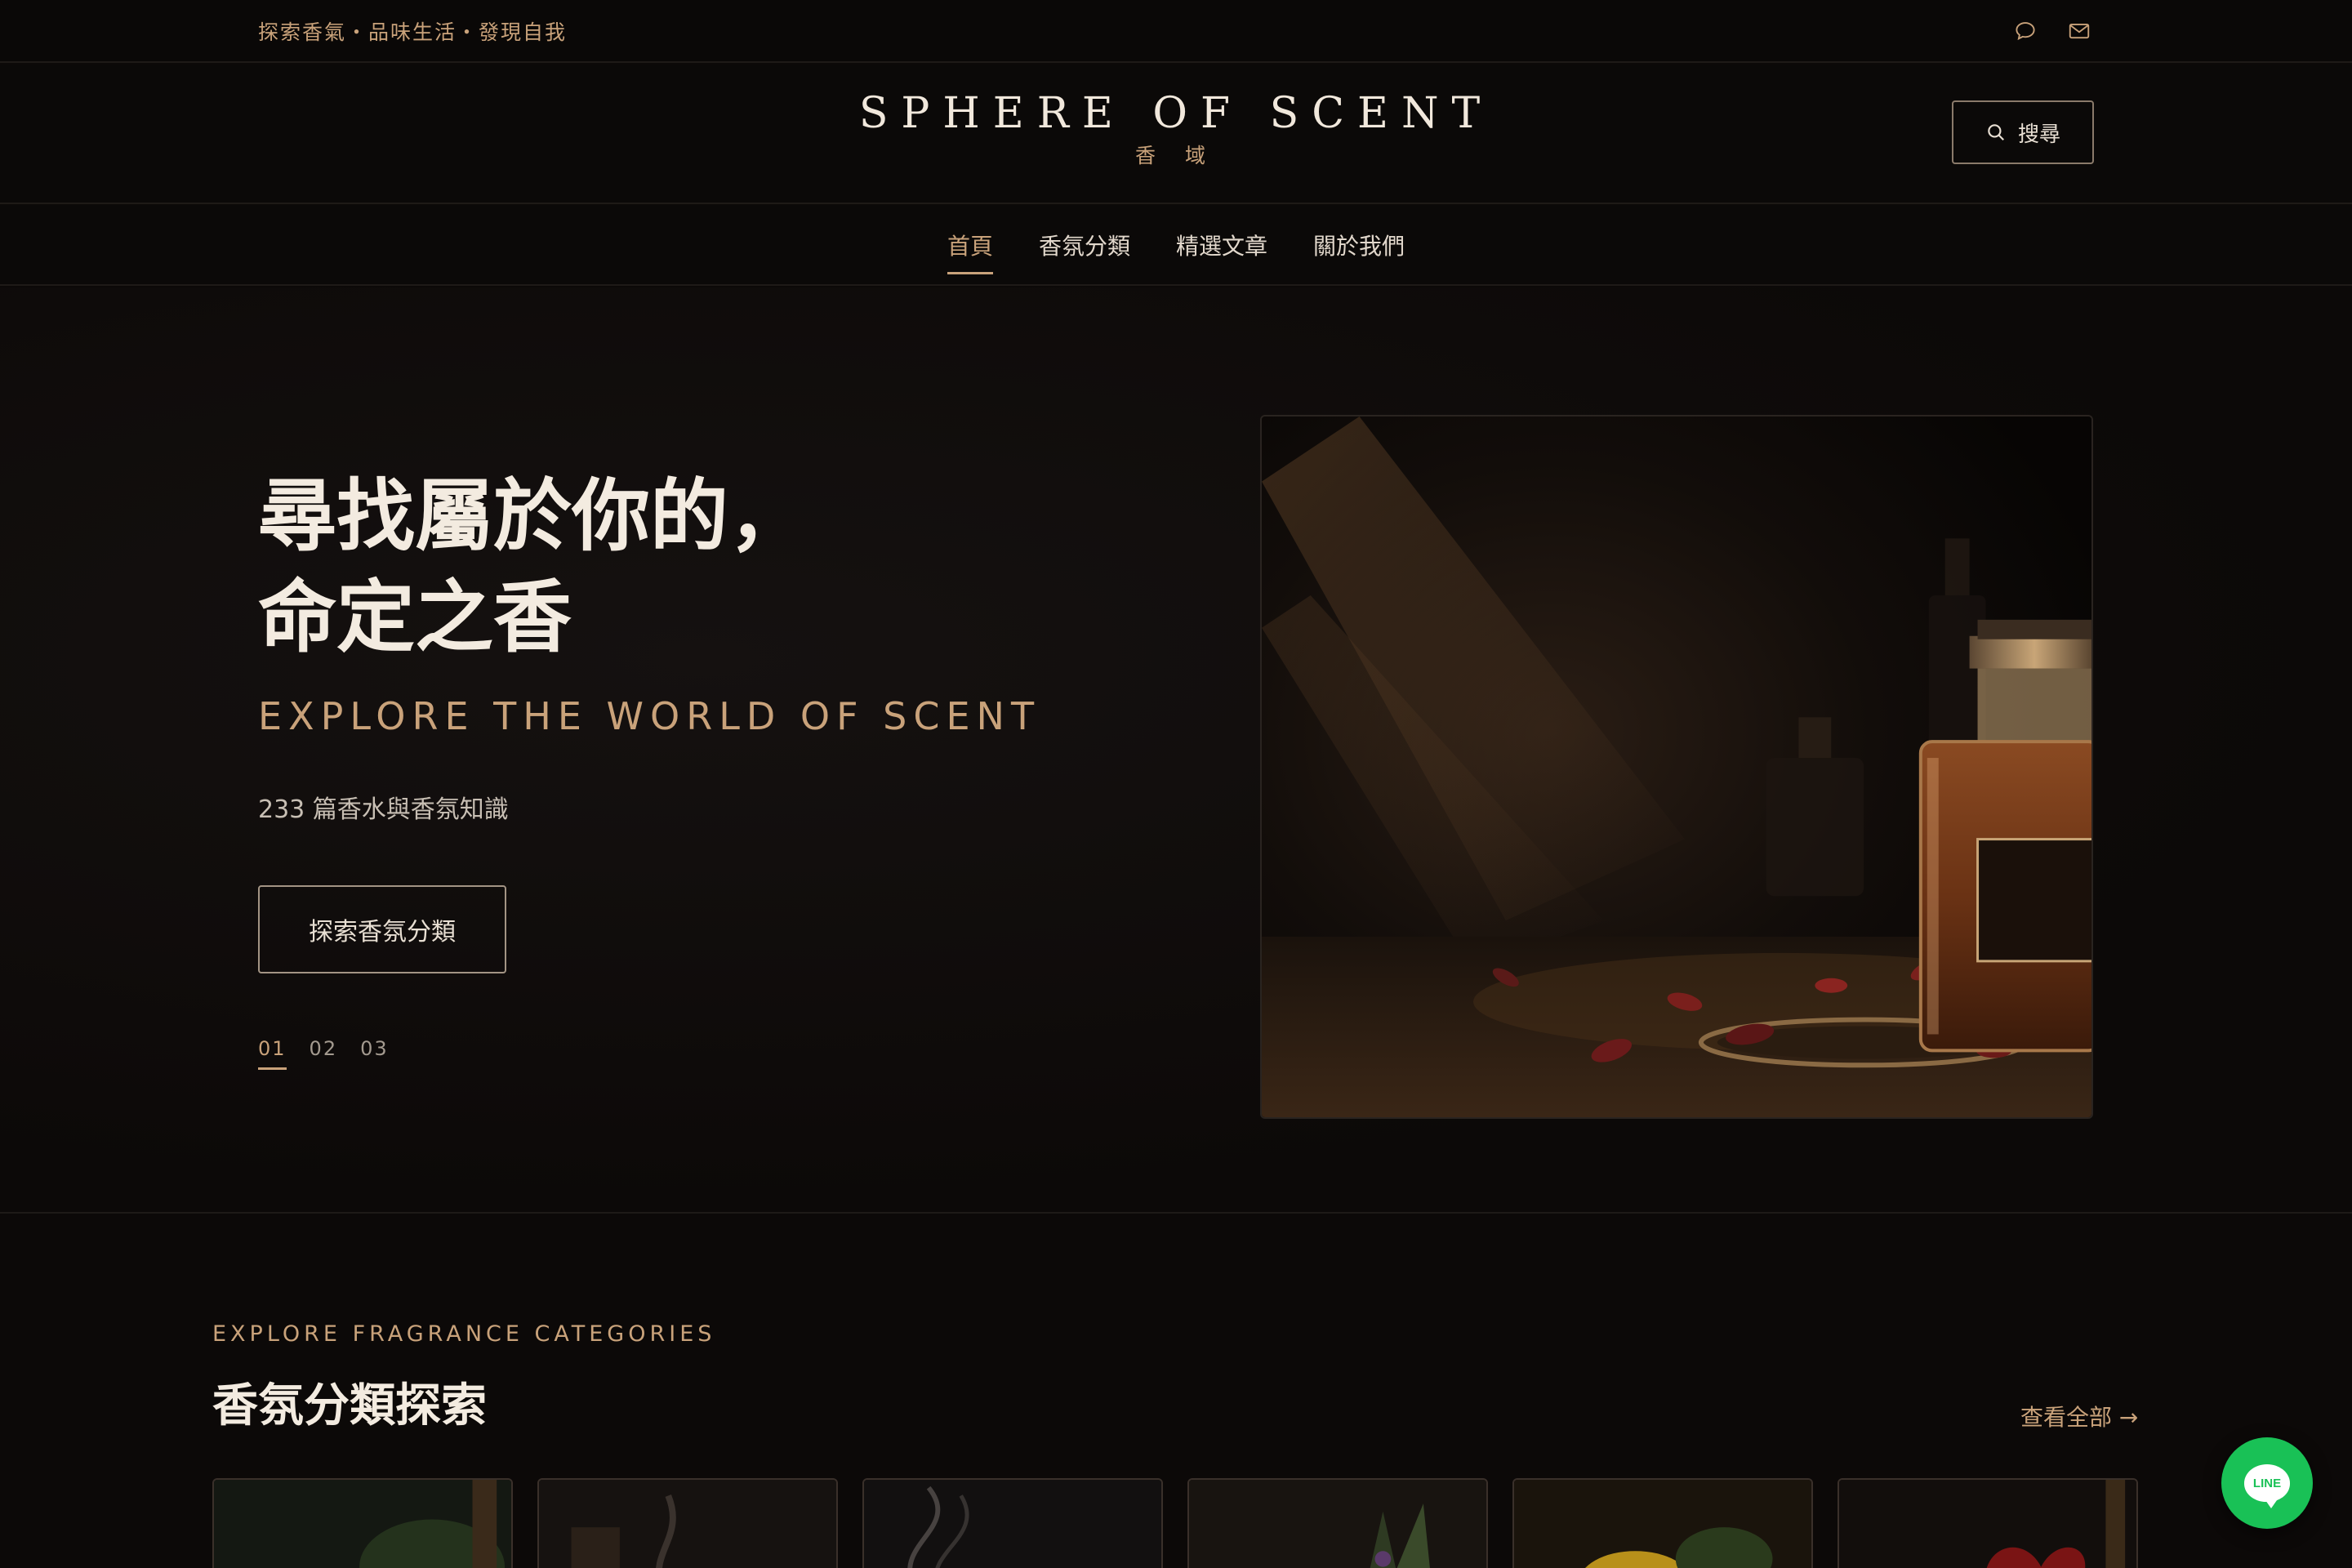 The image size is (2352, 1568). I want to click on main-nav: 首頁 香氛分類 精選文章 關於我們, so click(1176, 246).